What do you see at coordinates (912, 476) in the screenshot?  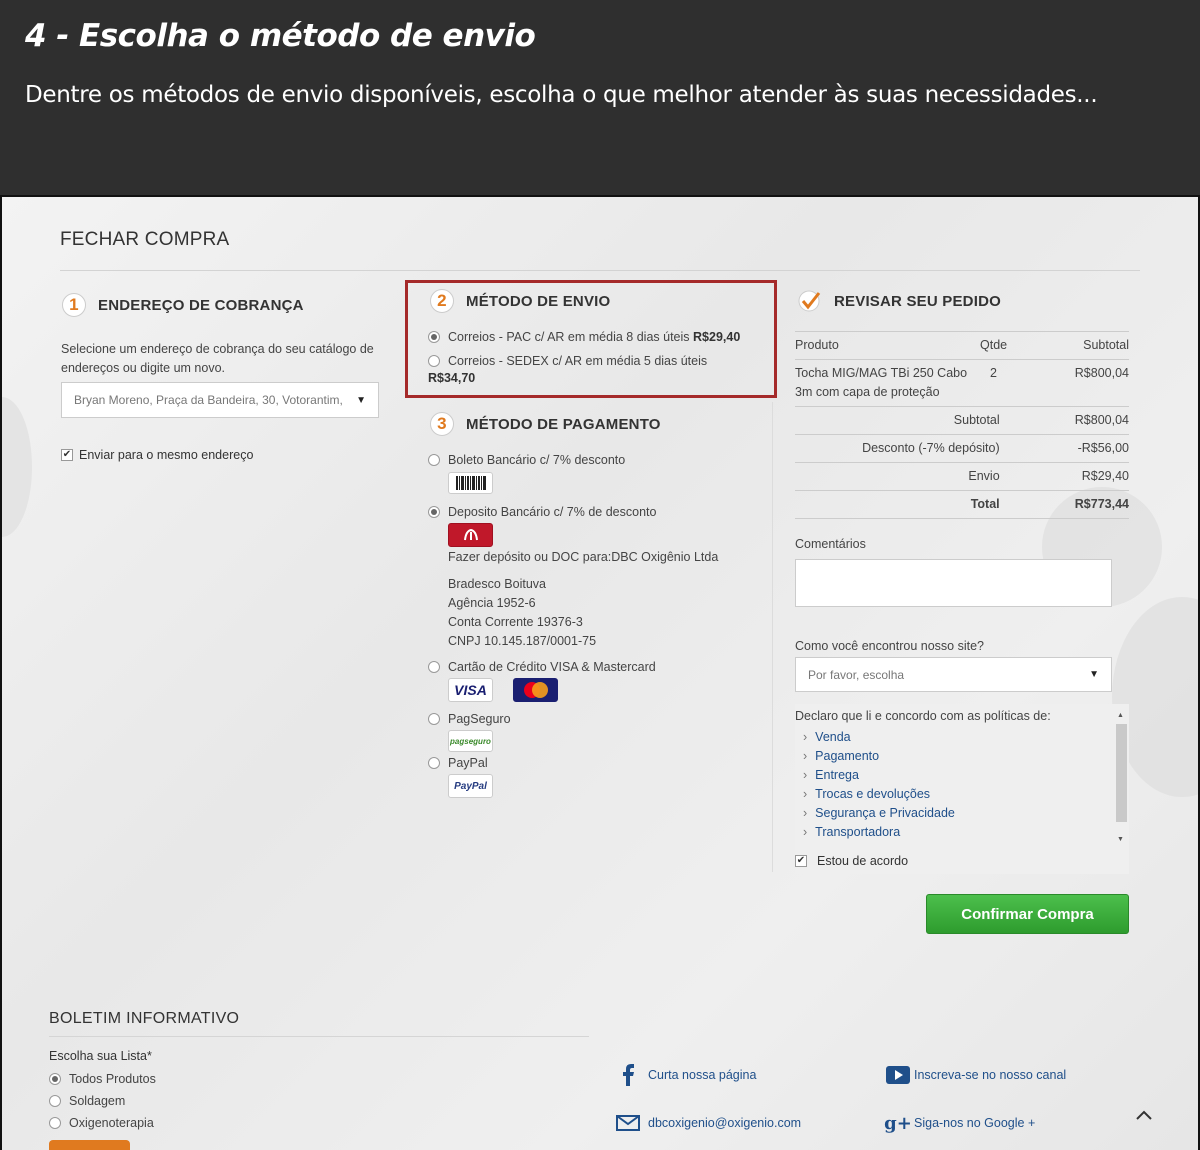 I see `totals-label: Envio` at bounding box center [912, 476].